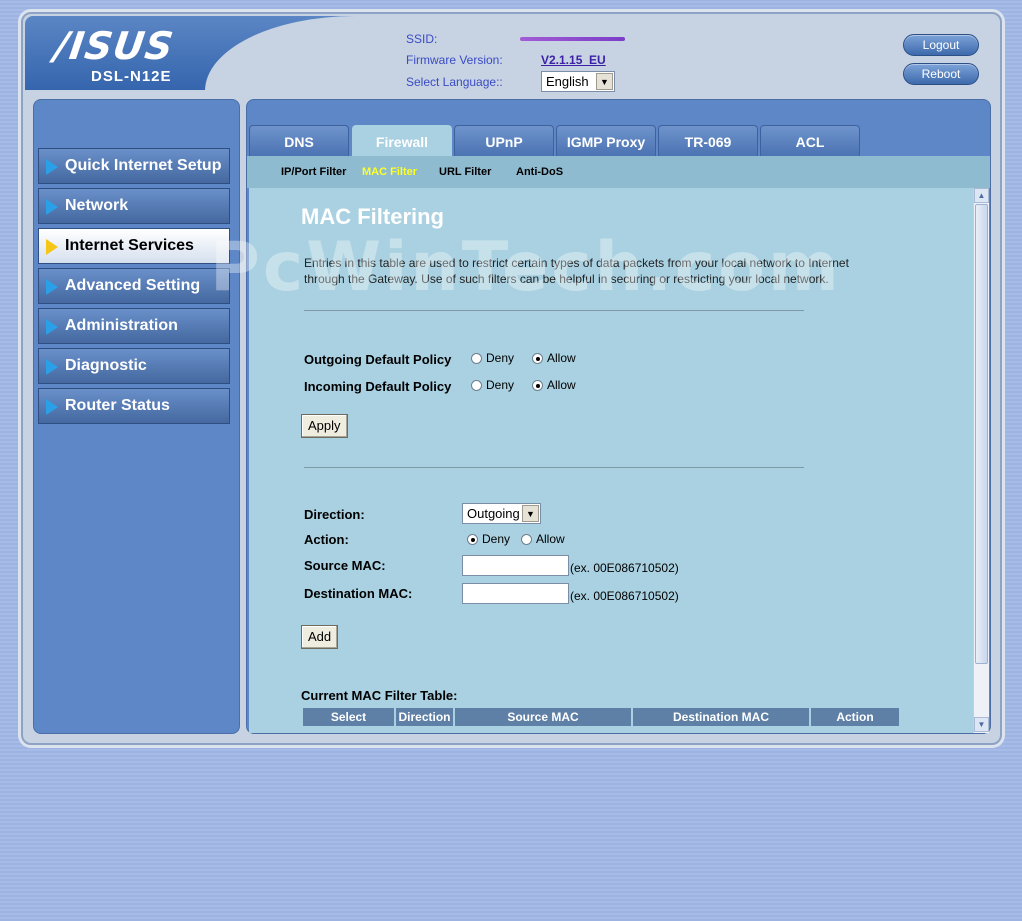 This screenshot has width=1022, height=921. Describe the element at coordinates (708, 141) in the screenshot. I see `tab-tr069: TR-069` at that location.